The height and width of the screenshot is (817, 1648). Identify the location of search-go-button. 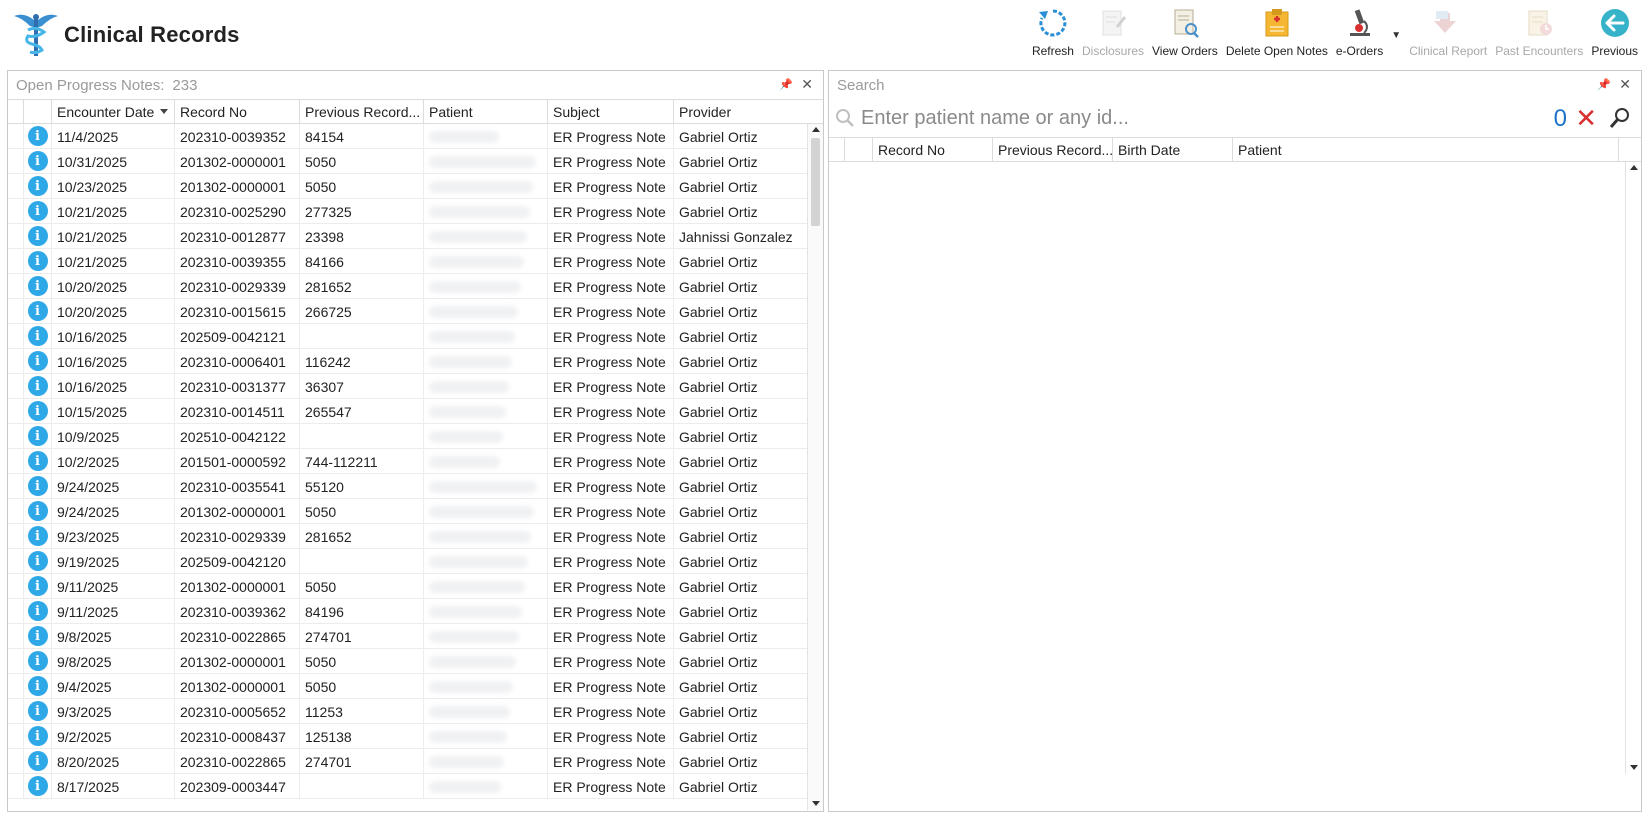
(1620, 119).